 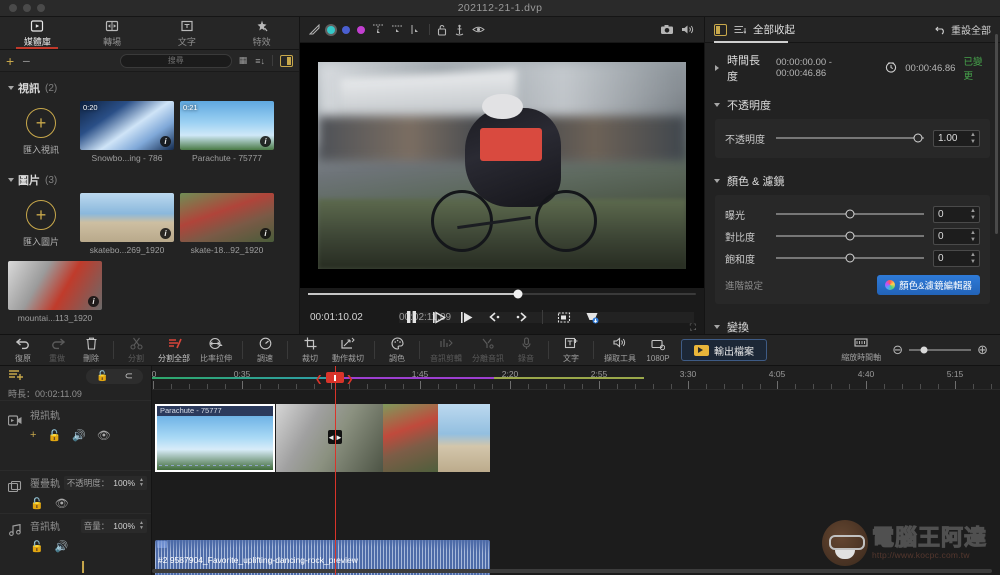 What do you see at coordinates (314, 29) in the screenshot?
I see `ruler-icon` at bounding box center [314, 29].